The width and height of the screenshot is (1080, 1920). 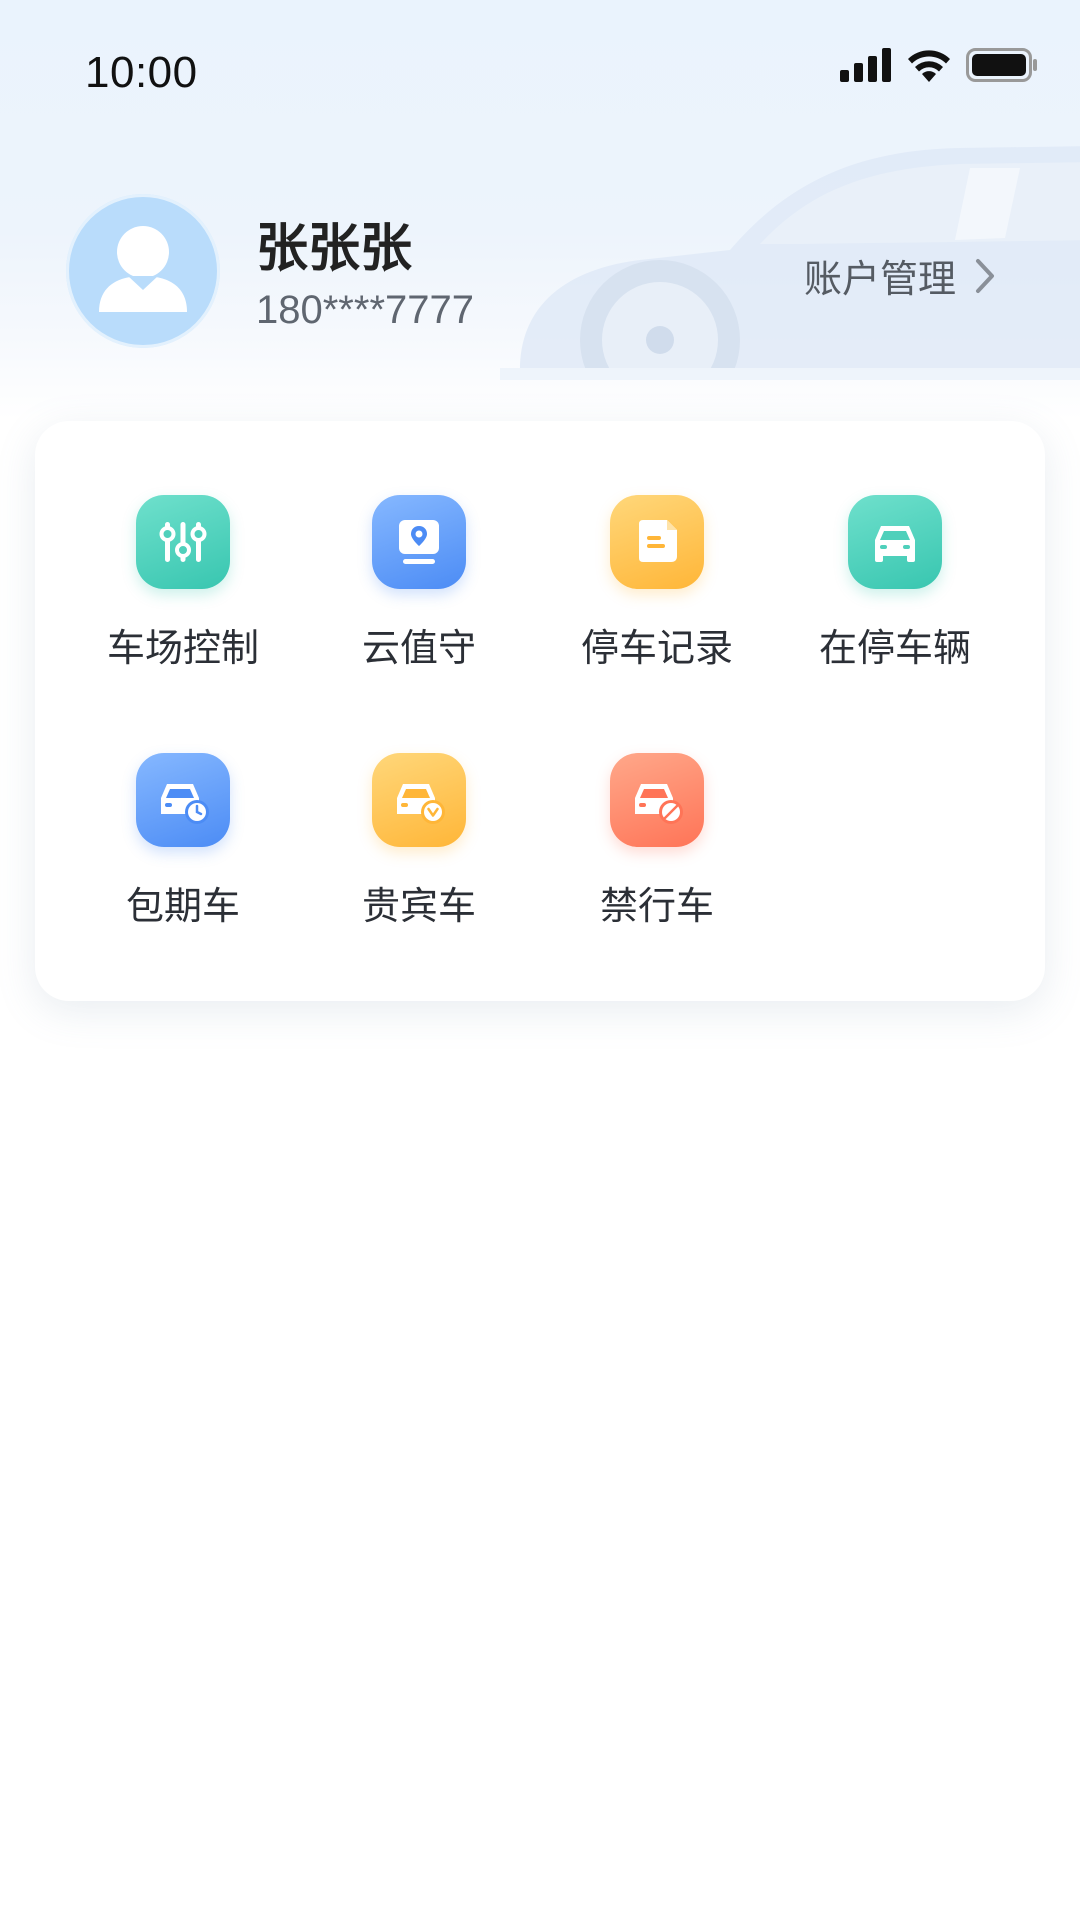 I want to click on cellular-signal-icon, so click(x=865, y=65).